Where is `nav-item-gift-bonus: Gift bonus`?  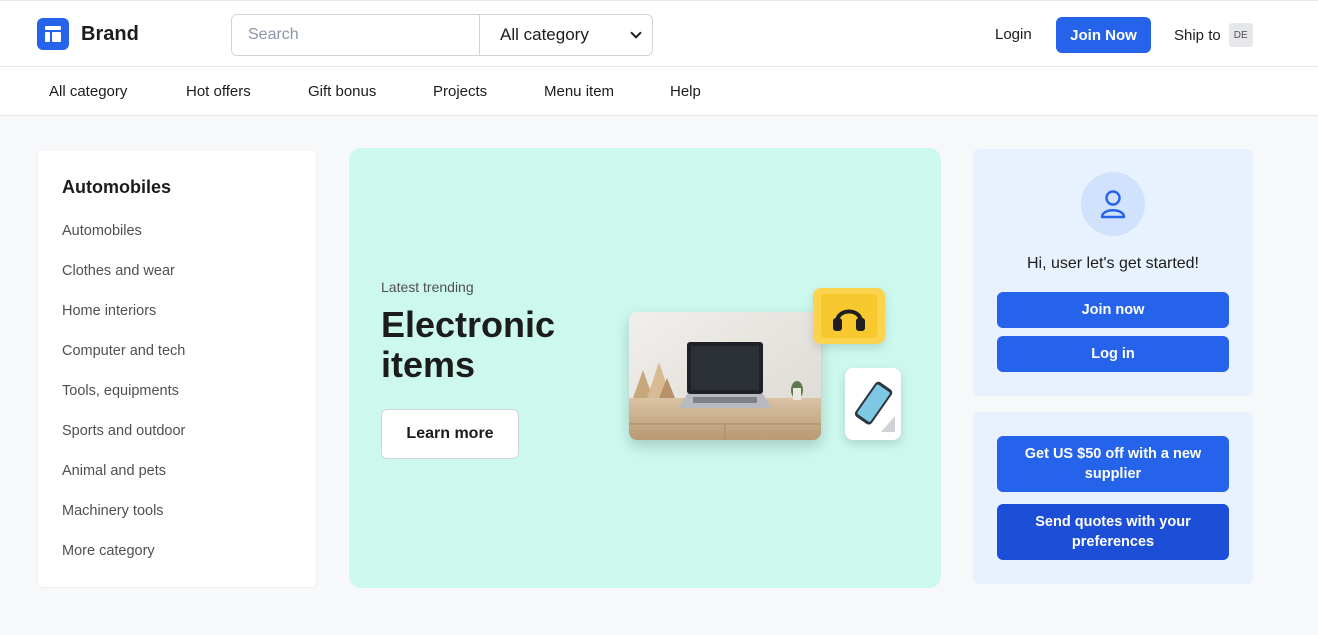 nav-item-gift-bonus: Gift bonus is located at coordinates (342, 91).